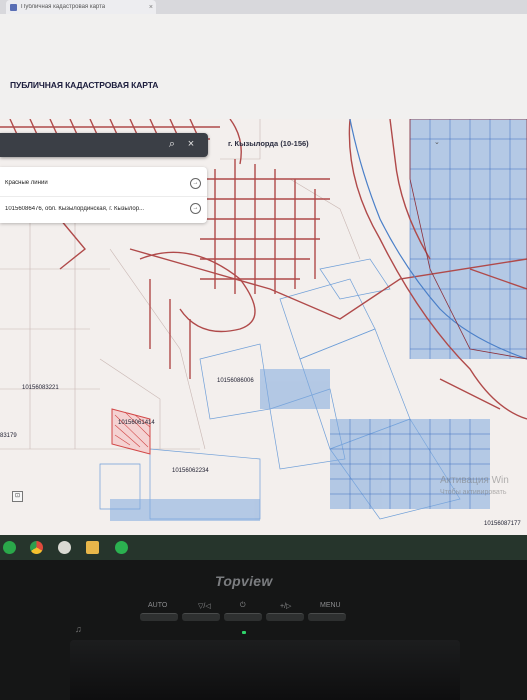 This screenshot has width=527, height=700. I want to click on windows-activation-watermark-sub: Чтобы активировать, so click(473, 492).